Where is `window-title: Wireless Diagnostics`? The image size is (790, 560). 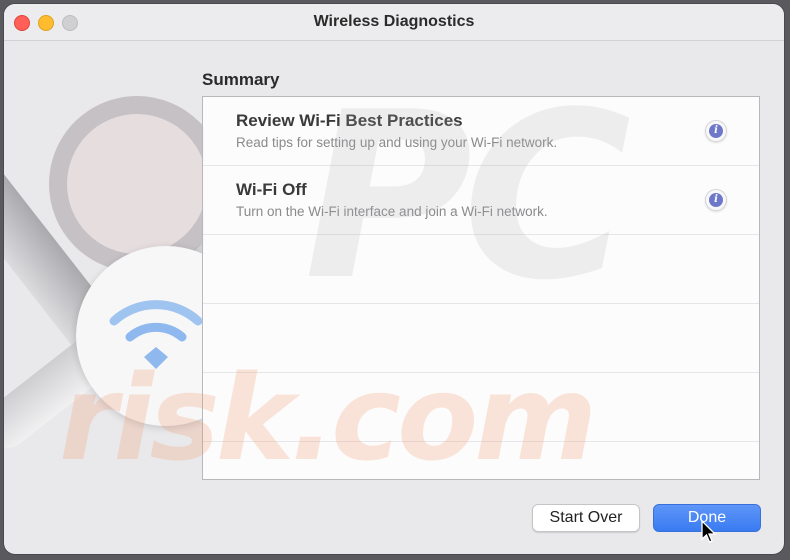 window-title: Wireless Diagnostics is located at coordinates (394, 21).